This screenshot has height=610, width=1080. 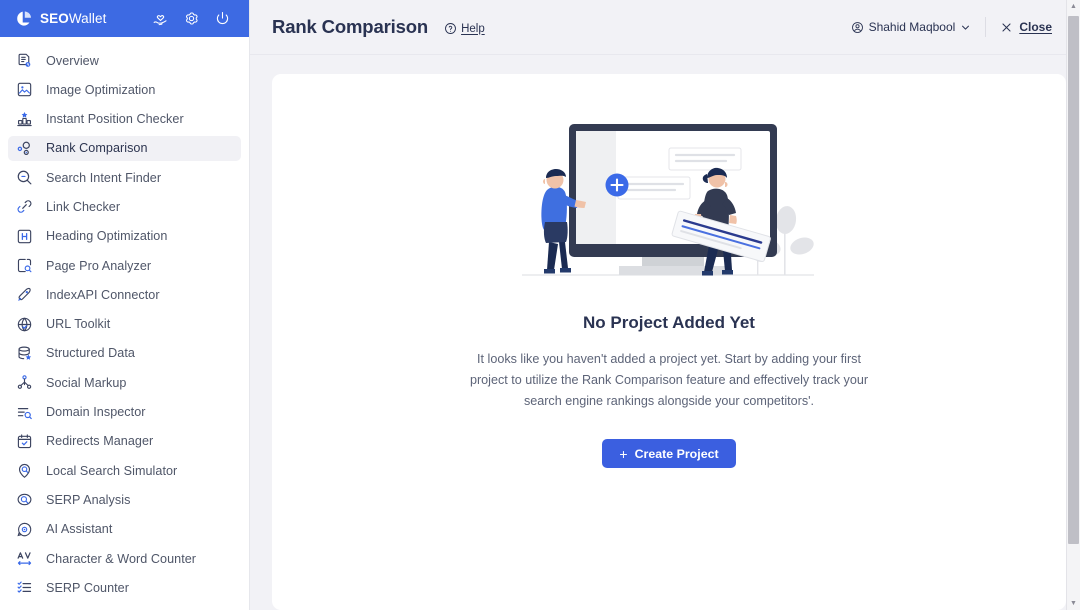 I want to click on scrollbar-up-arrow: ▲, so click(x=1073, y=6).